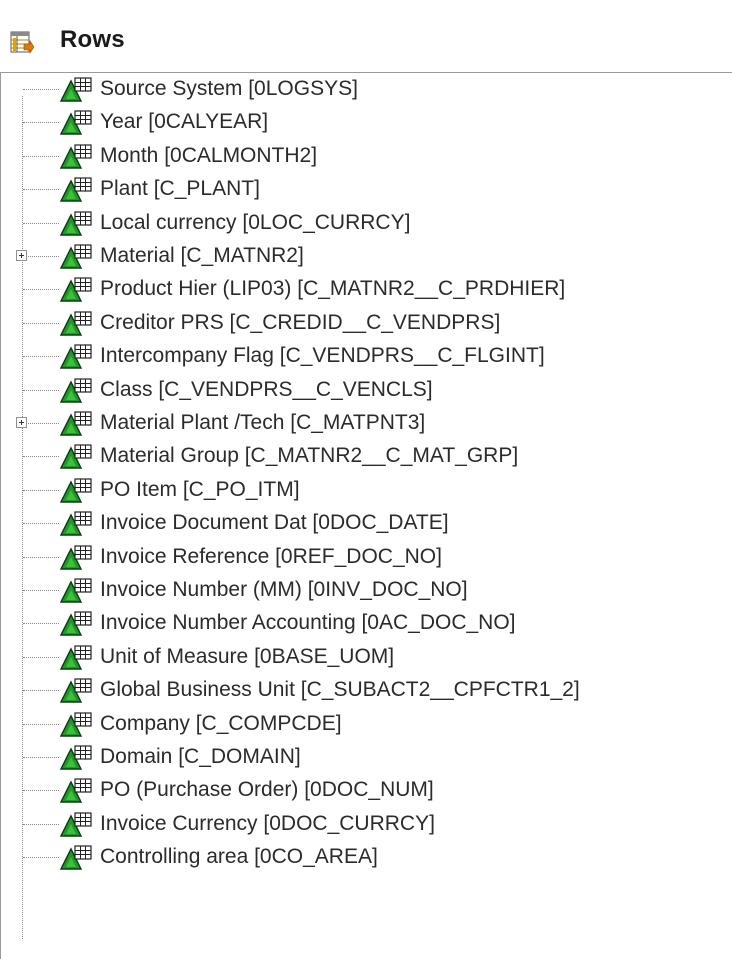  What do you see at coordinates (92, 39) in the screenshot?
I see `rows-title: Rows` at bounding box center [92, 39].